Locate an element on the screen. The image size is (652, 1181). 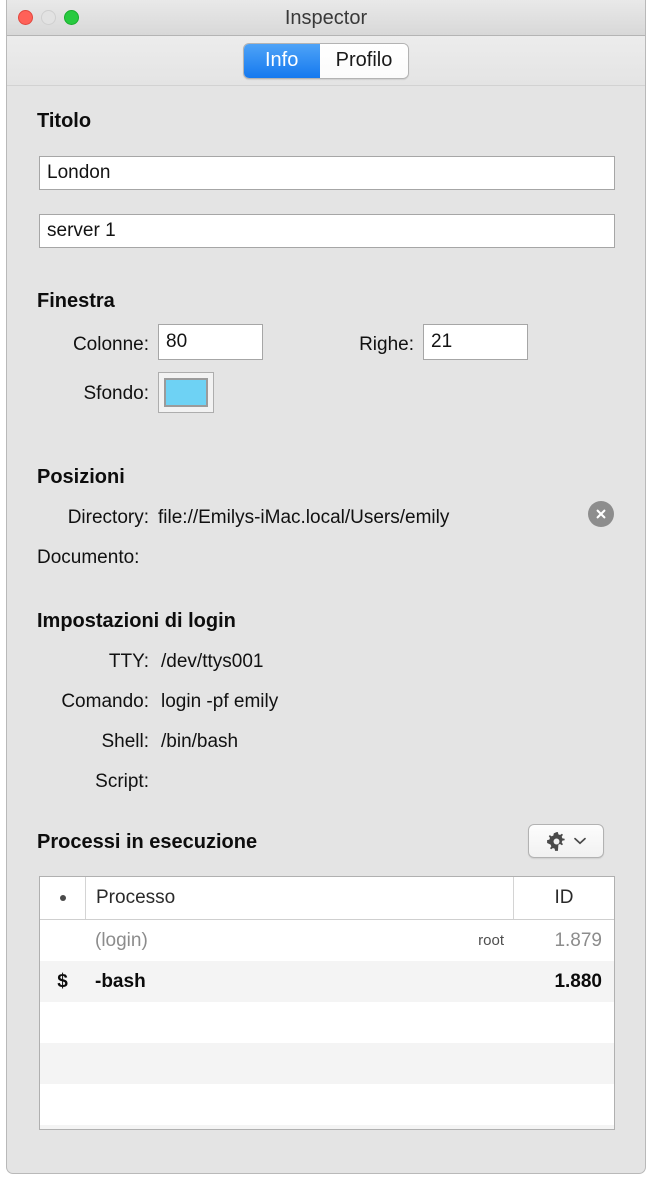
section-heading-titolo: Titolo is located at coordinates (64, 121).